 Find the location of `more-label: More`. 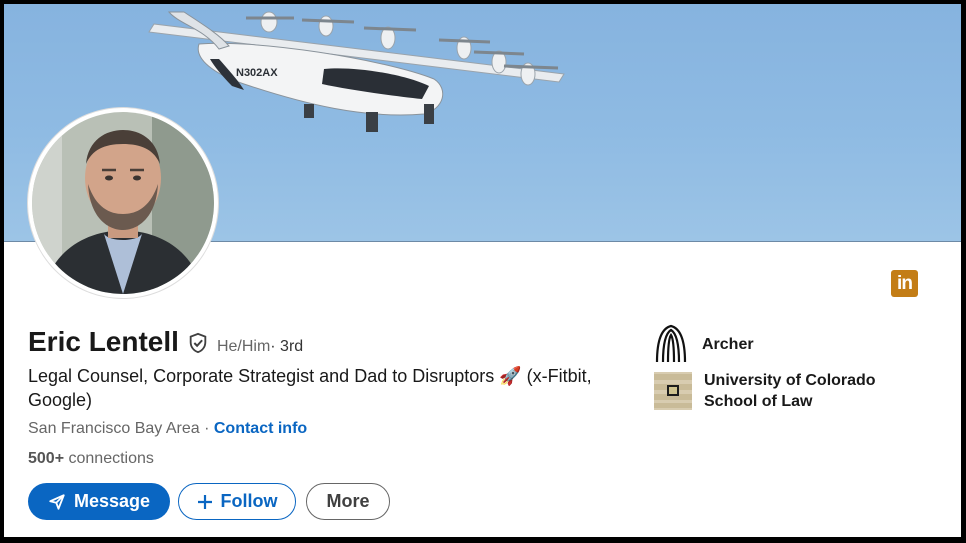

more-label: More is located at coordinates (348, 501).